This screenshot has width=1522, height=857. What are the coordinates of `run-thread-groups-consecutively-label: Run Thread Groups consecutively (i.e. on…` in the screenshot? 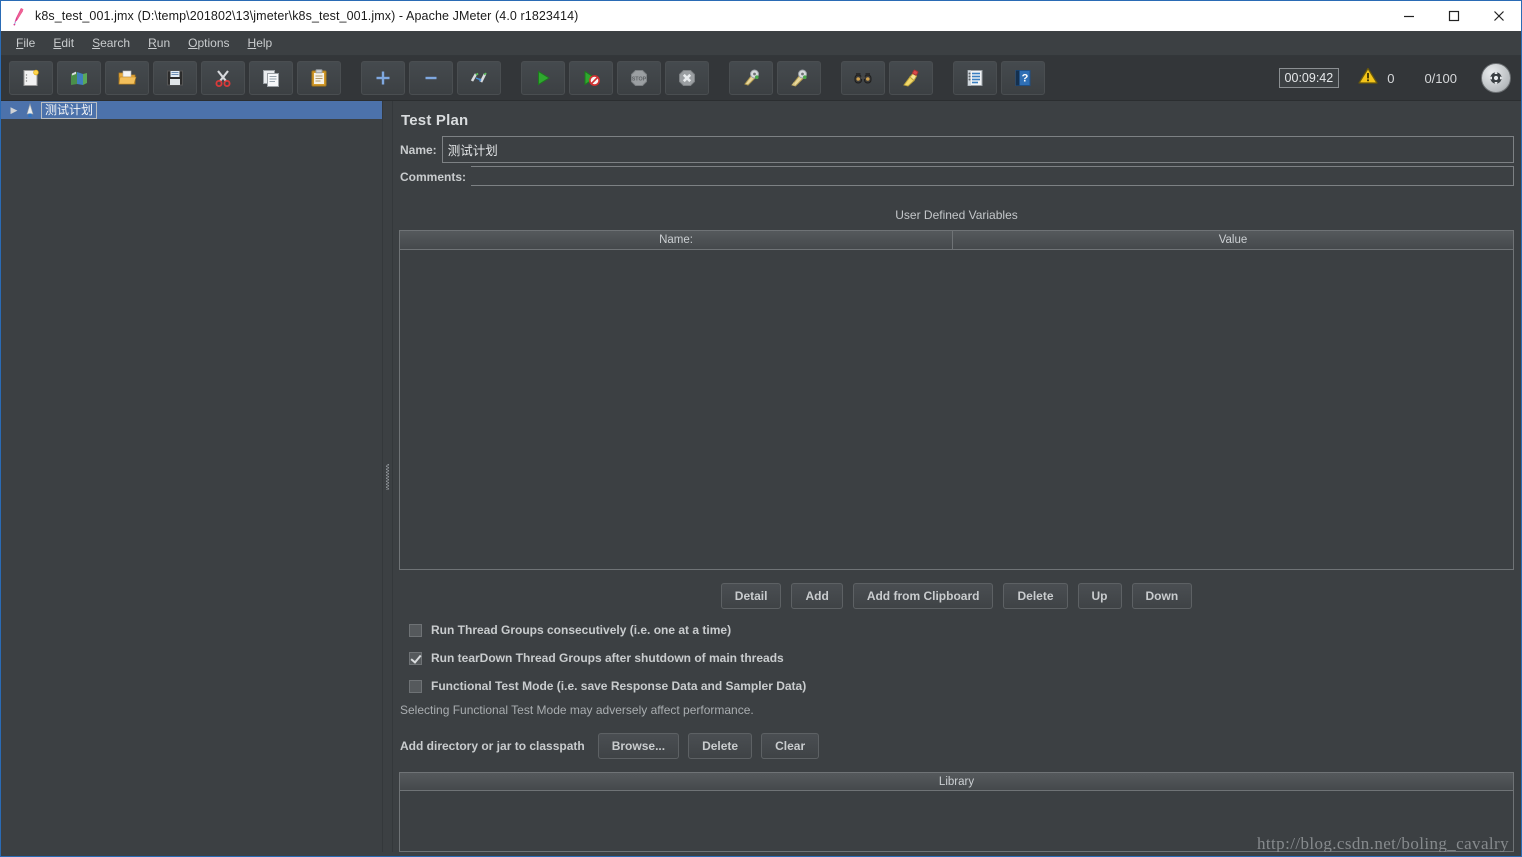 It's located at (581, 630).